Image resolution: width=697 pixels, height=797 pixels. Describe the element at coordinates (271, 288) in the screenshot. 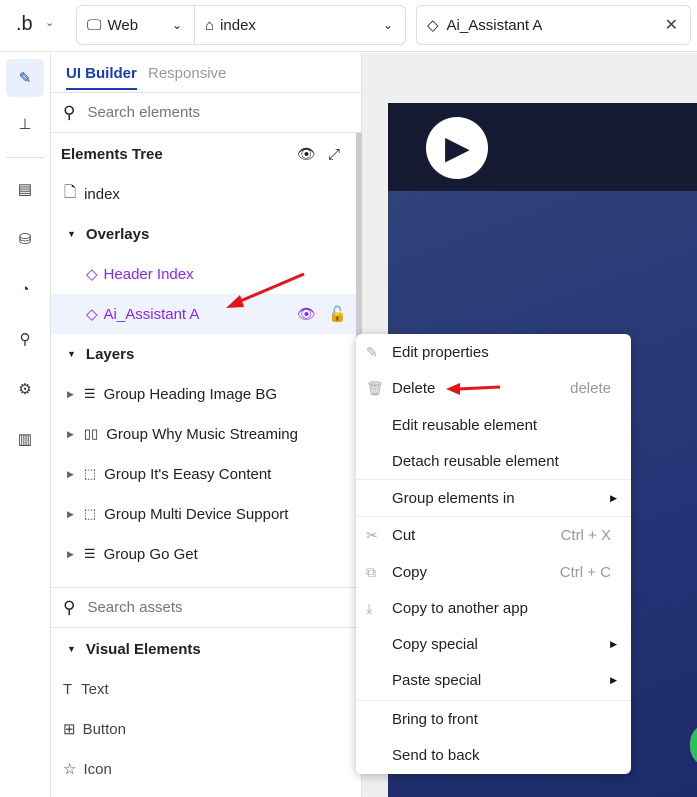

I see `arrow-to-ai-assistant` at that location.